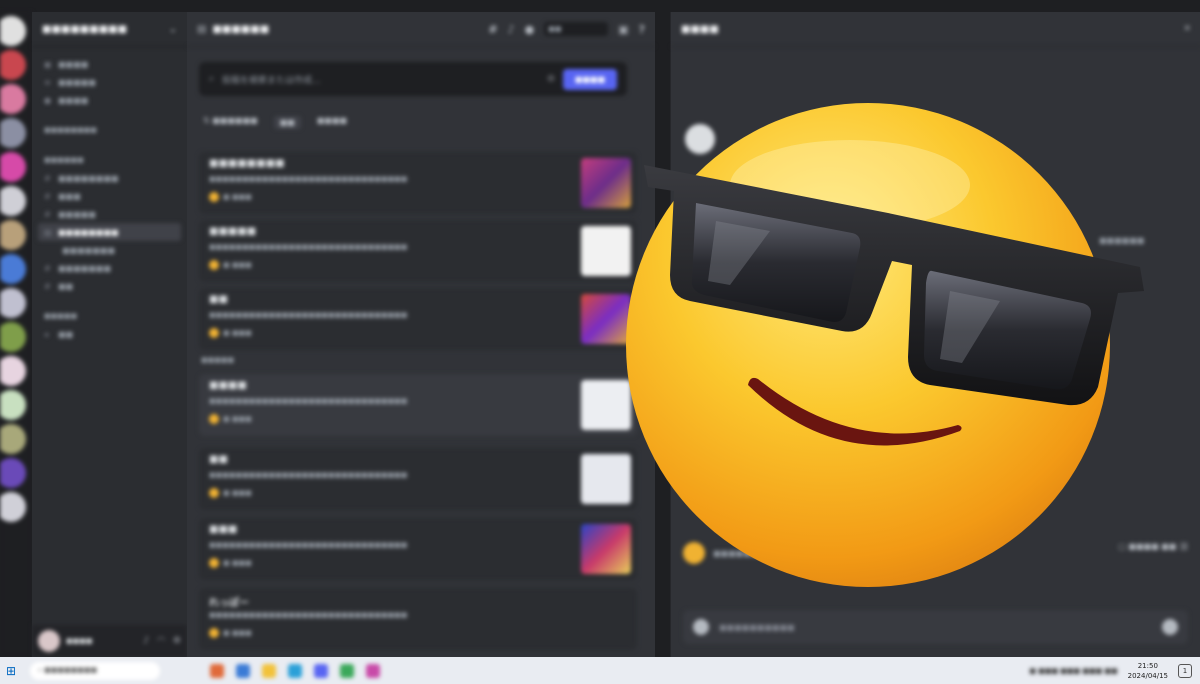 Image resolution: width=1200 pixels, height=684 pixels. What do you see at coordinates (642, 29) in the screenshot?
I see `help-icon: ?` at bounding box center [642, 29].